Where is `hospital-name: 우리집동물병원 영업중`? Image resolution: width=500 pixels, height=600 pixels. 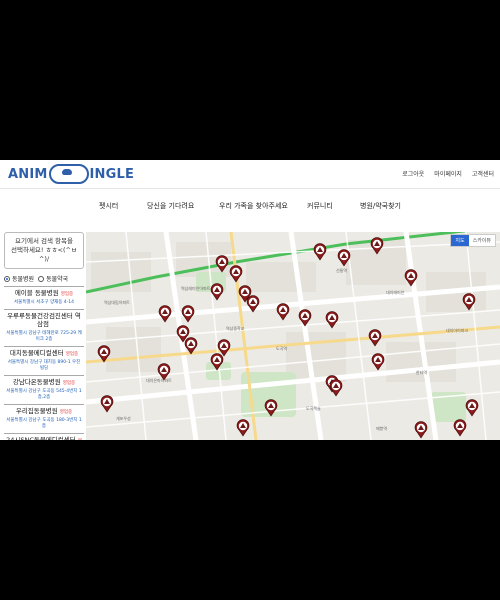
hospital-name: 우리집동물병원 영업중 is located at coordinates (44, 412).